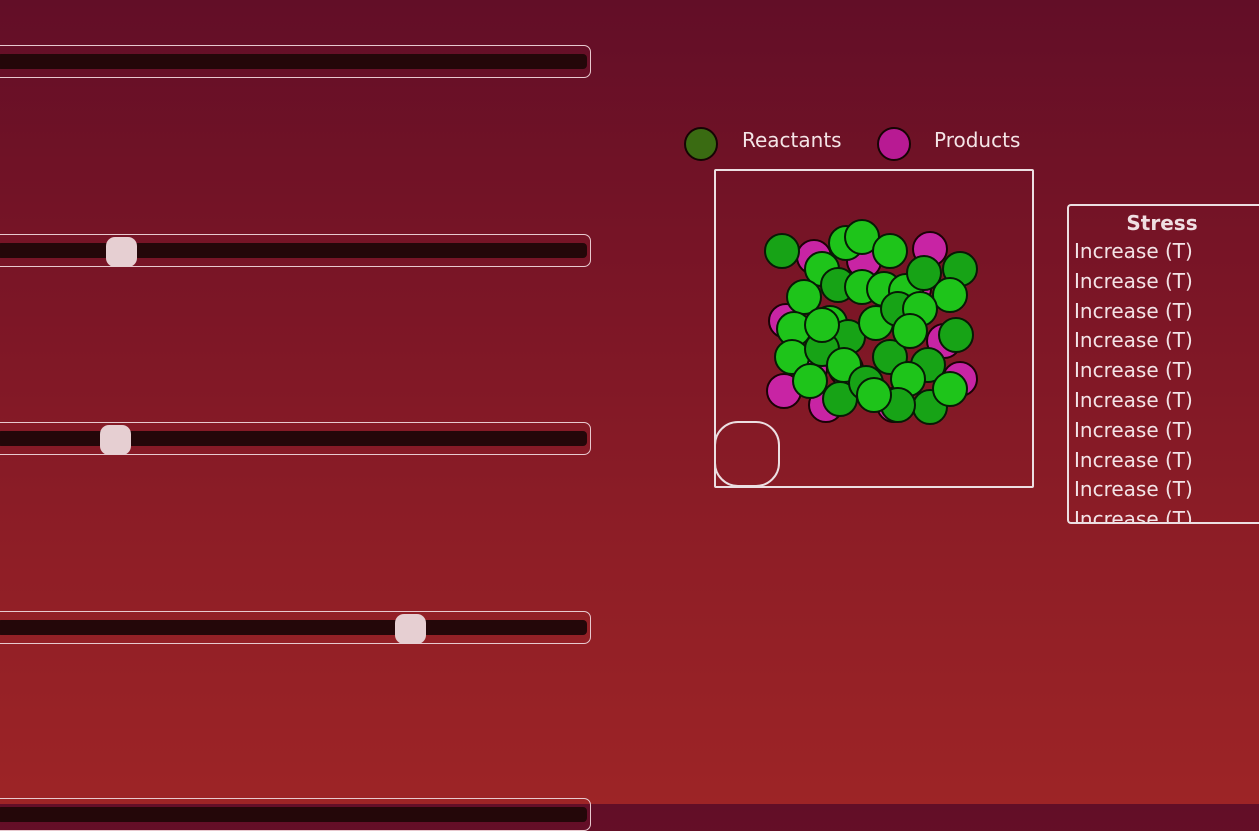 This screenshot has width=1259, height=831. What do you see at coordinates (747, 454) in the screenshot?
I see `corner-button` at bounding box center [747, 454].